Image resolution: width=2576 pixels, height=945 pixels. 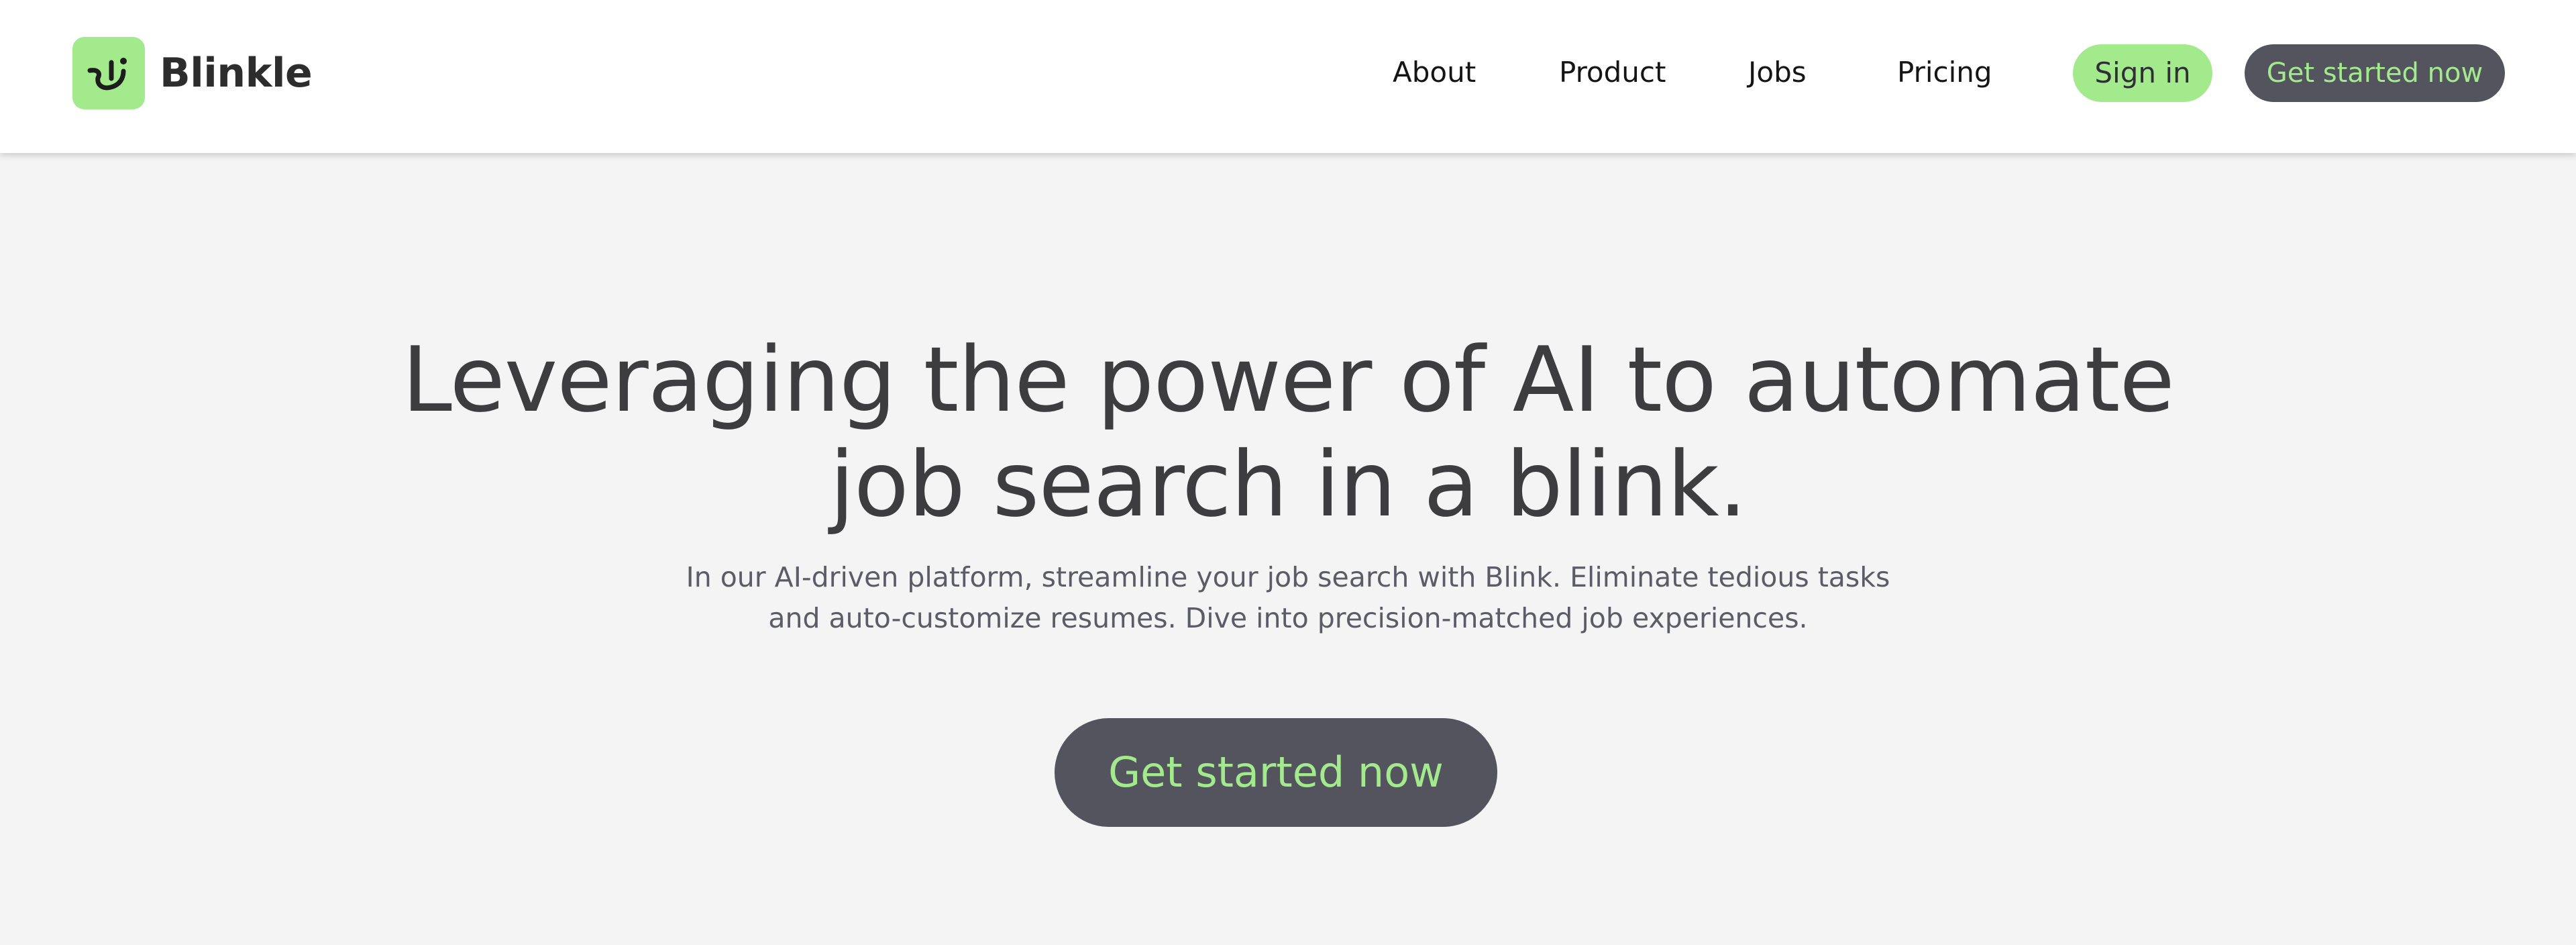 I want to click on nav-product: Product, so click(x=1612, y=72).